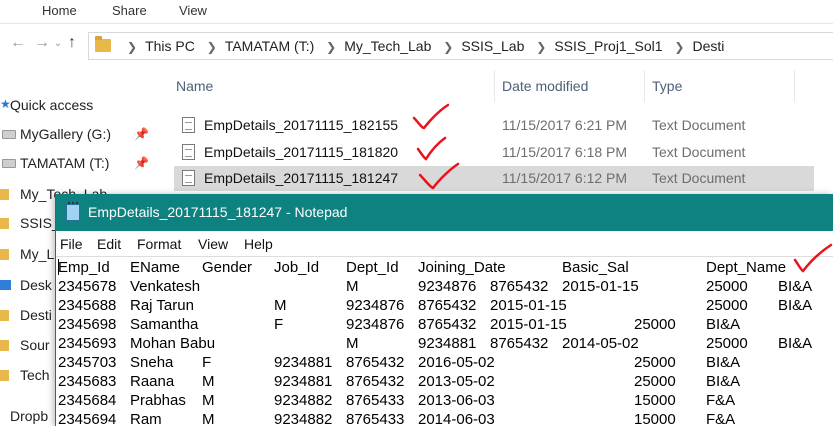 This screenshot has width=833, height=426. What do you see at coordinates (545, 86) in the screenshot?
I see `column-date-modified: Date modified` at bounding box center [545, 86].